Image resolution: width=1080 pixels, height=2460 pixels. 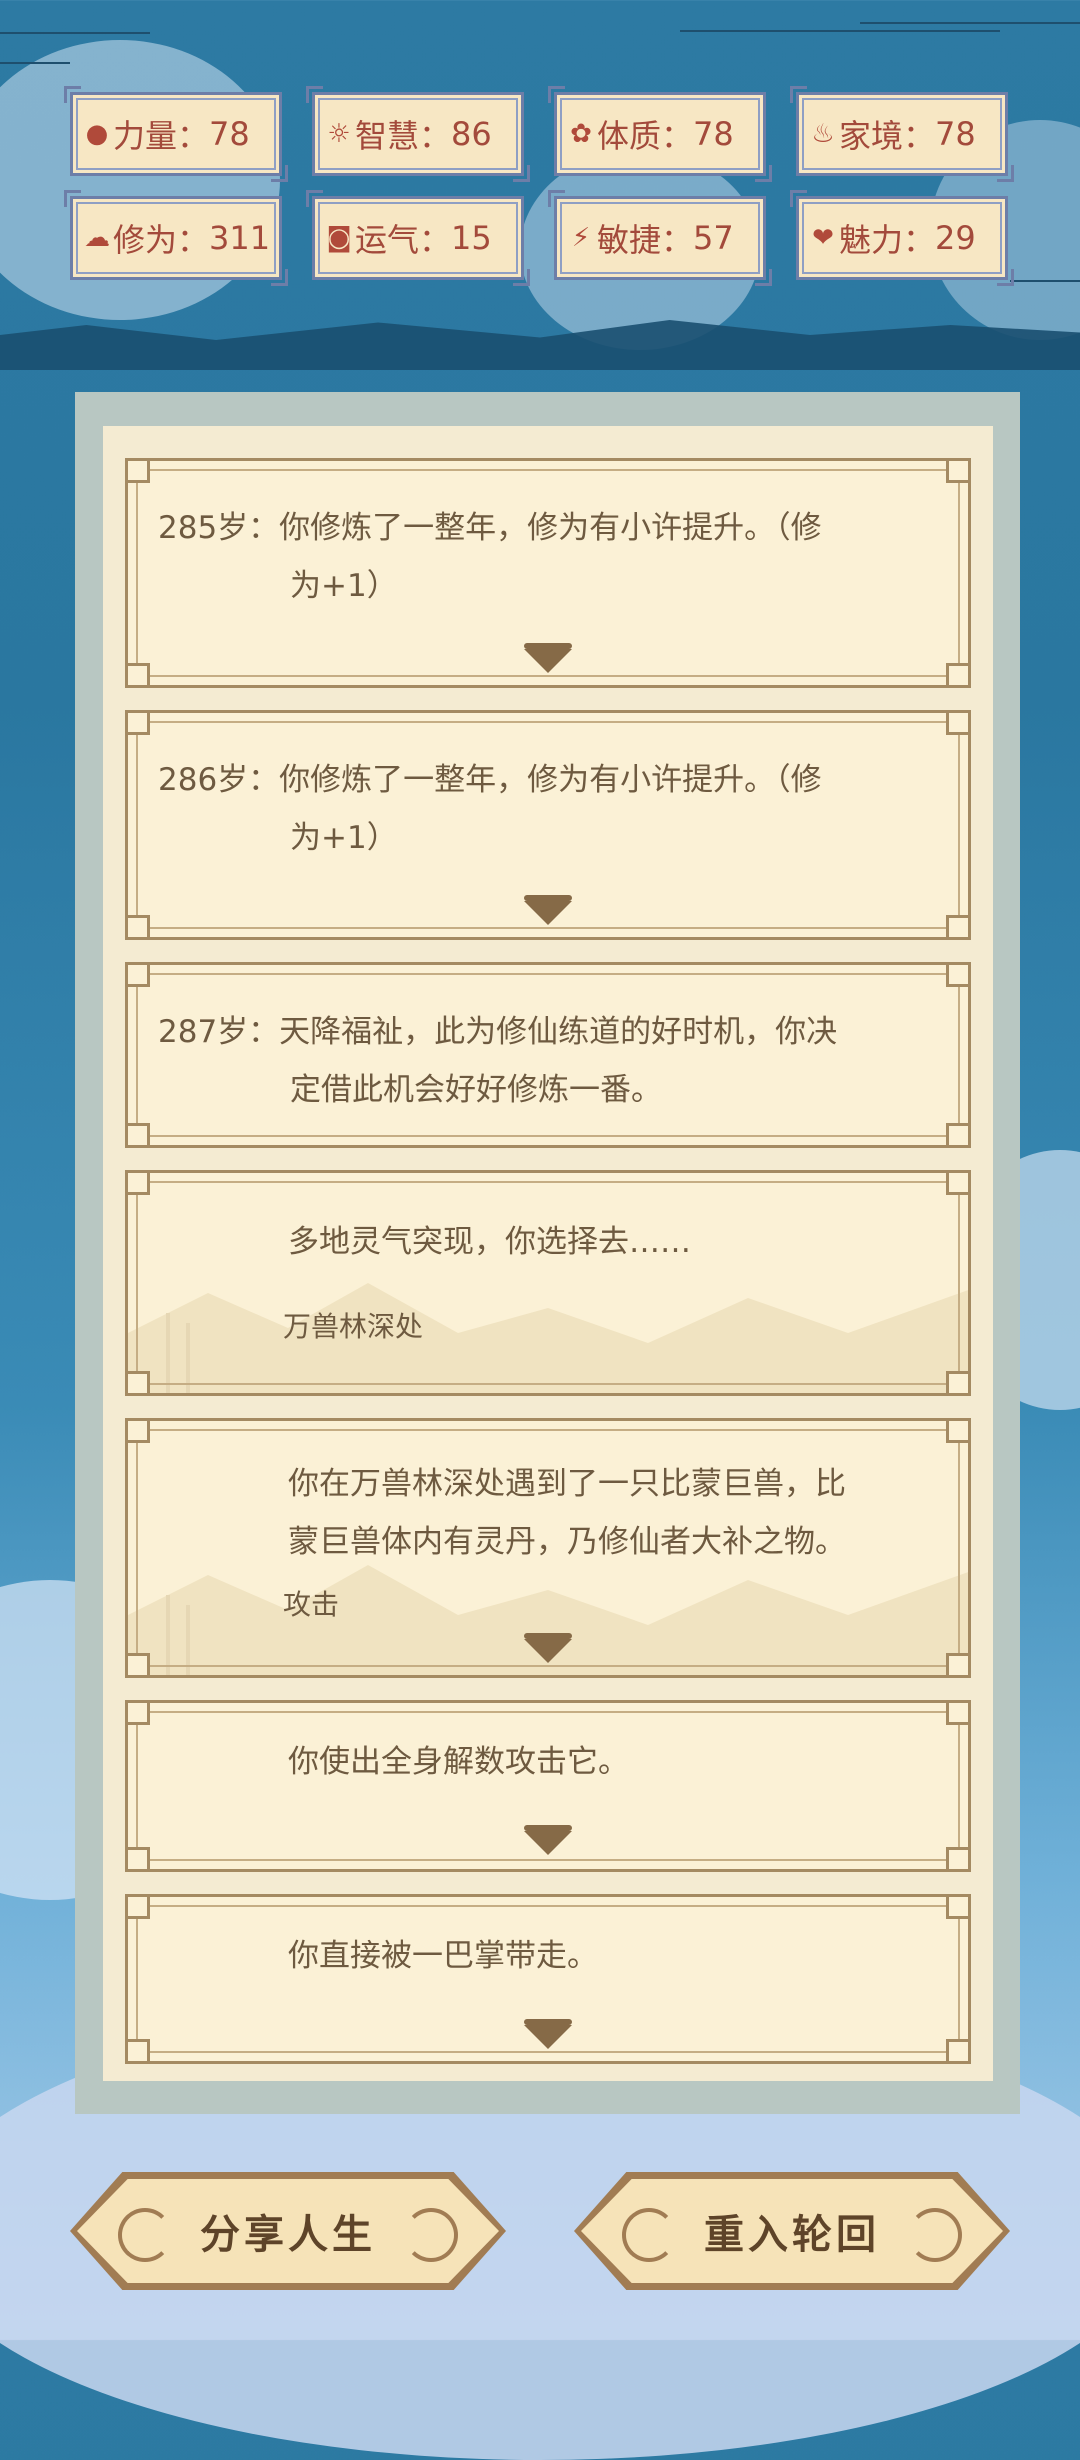 What do you see at coordinates (288, 2231) in the screenshot?
I see `share-life-button: 分享人生` at bounding box center [288, 2231].